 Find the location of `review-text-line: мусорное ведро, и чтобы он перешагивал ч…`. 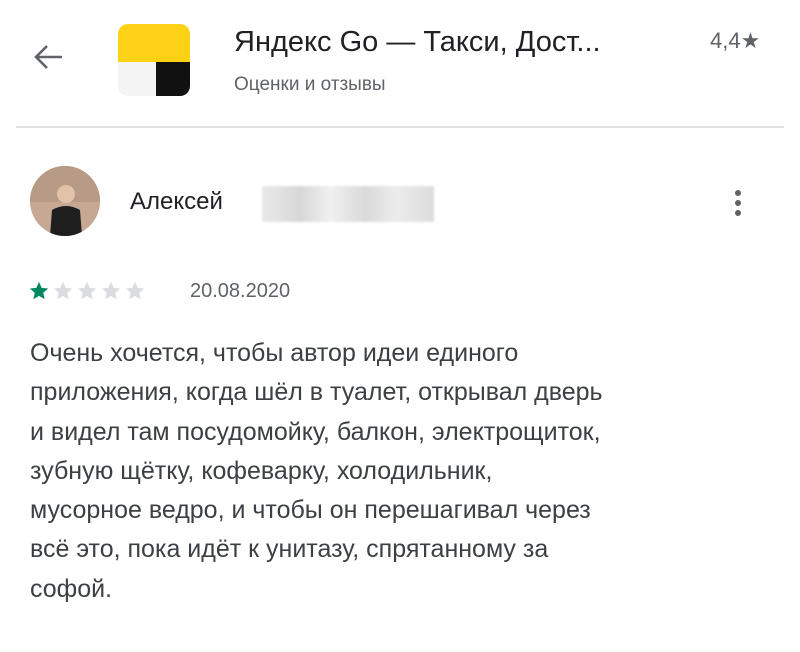

review-text-line: мусорное ведро, и чтобы он перешагивал ч… is located at coordinates (310, 510).